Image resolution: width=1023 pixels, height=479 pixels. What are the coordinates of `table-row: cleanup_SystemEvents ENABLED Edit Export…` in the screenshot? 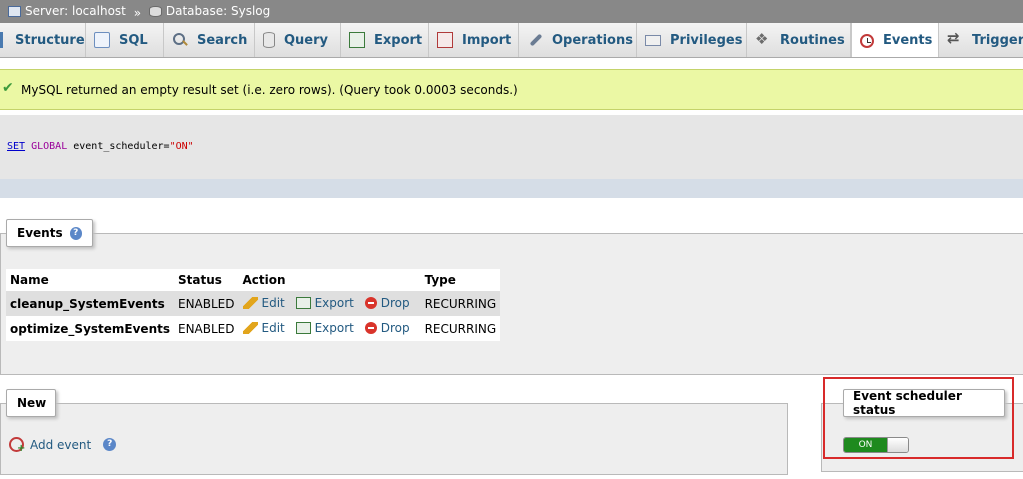 It's located at (253, 303).